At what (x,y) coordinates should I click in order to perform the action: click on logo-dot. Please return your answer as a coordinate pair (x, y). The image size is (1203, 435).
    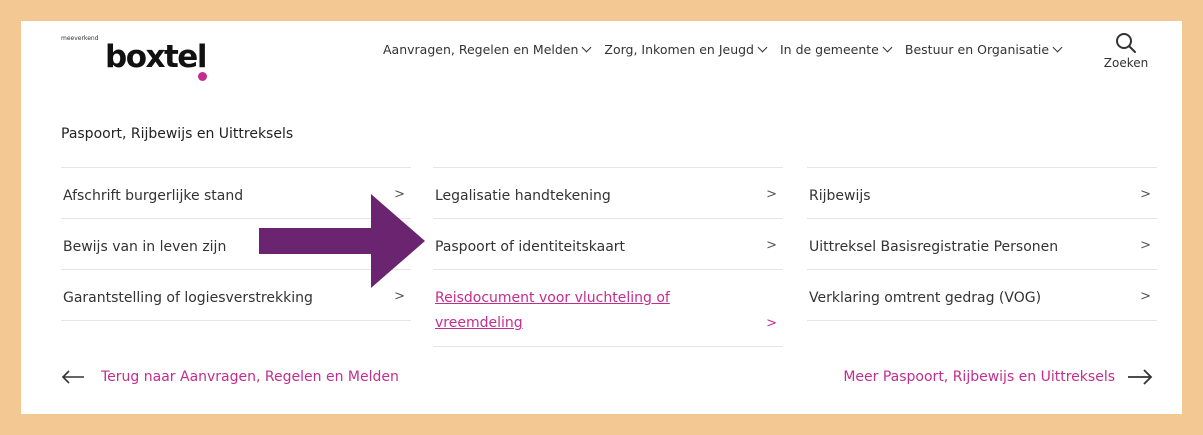
    Looking at the image, I should click on (202, 76).